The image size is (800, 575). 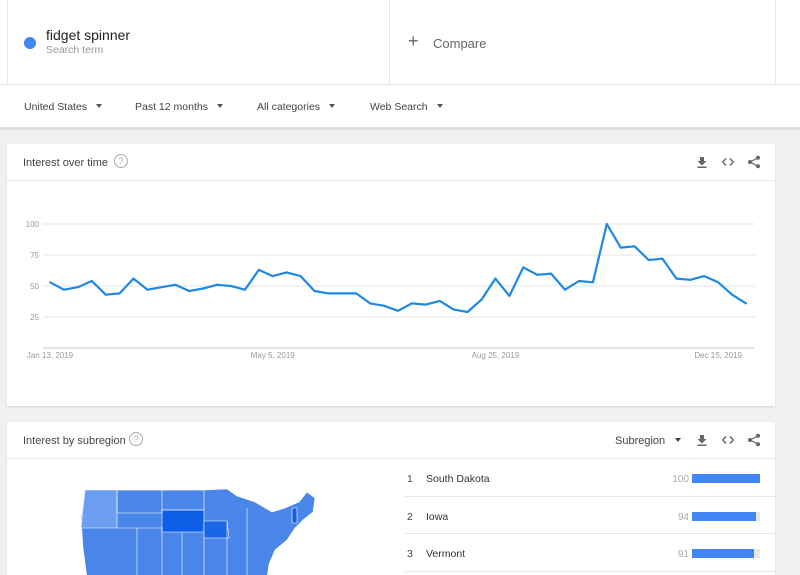 What do you see at coordinates (33, 224) in the screenshot?
I see `y-tick-label: 100` at bounding box center [33, 224].